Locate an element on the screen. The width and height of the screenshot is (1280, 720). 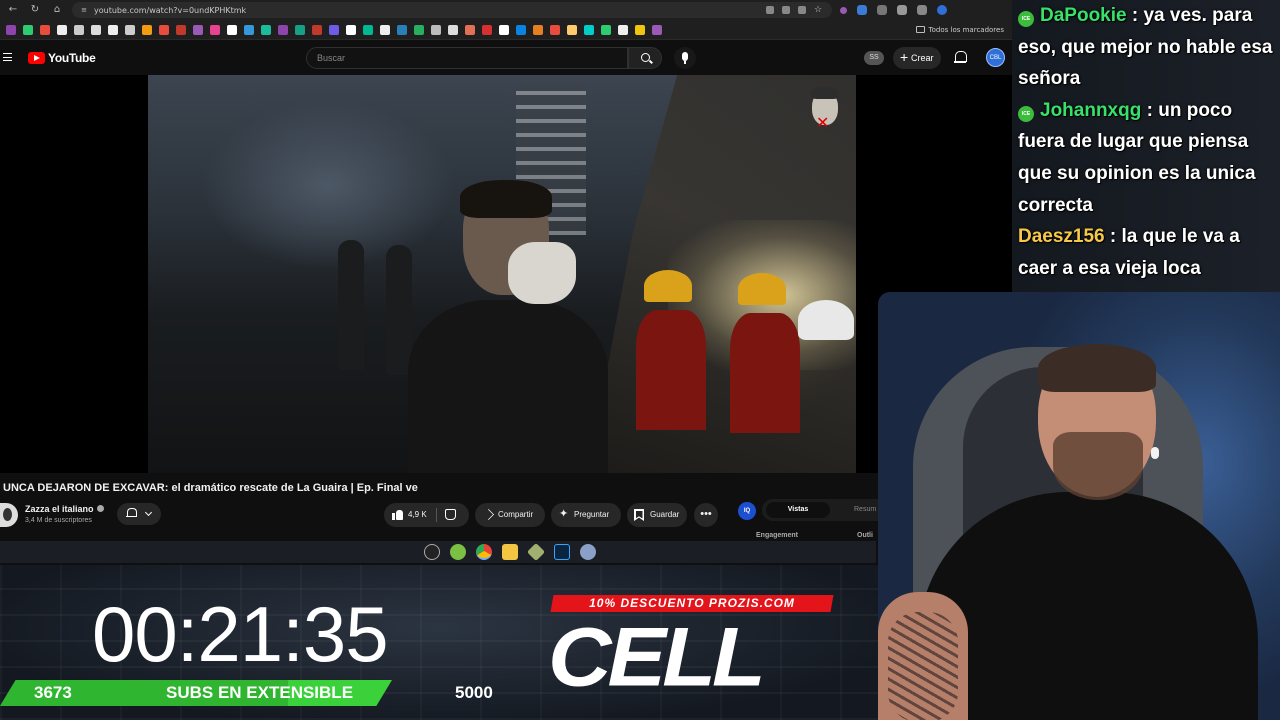
divider is located at coordinates (436, 515).